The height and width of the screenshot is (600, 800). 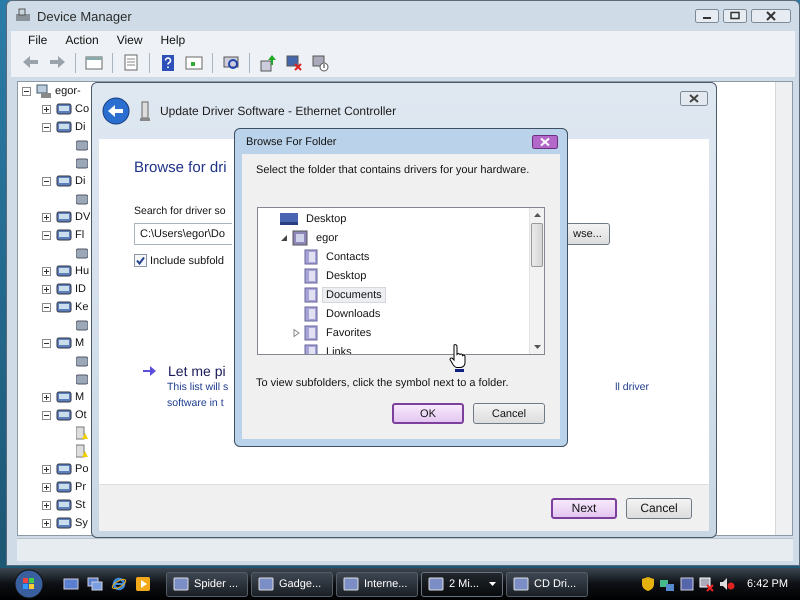 What do you see at coordinates (82, 217) in the screenshot?
I see `tree-item: DV` at bounding box center [82, 217].